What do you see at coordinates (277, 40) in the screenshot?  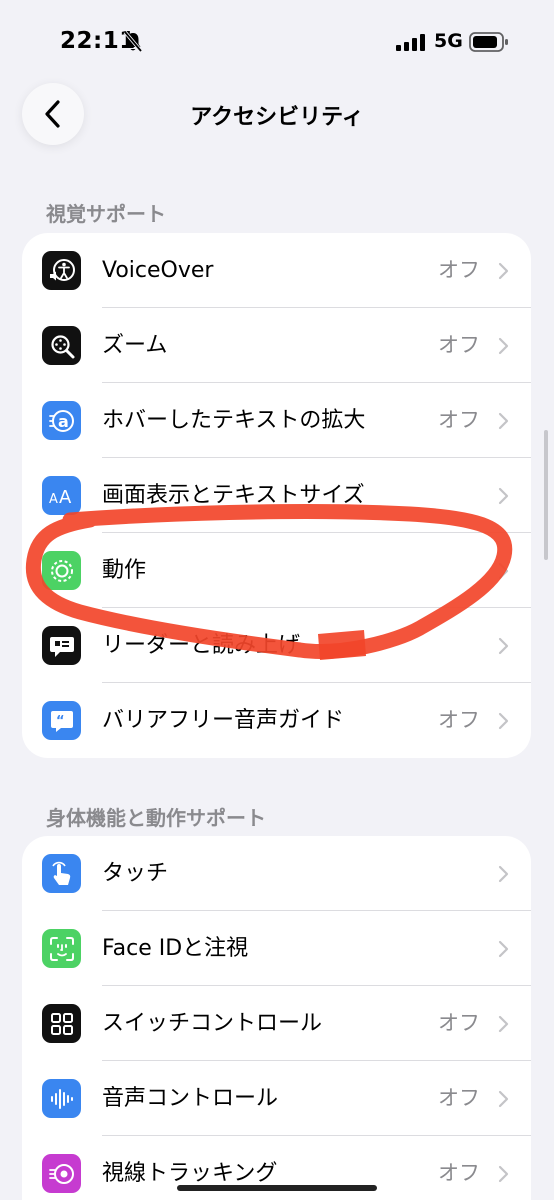 I see `status-bar: 22:11 5G` at bounding box center [277, 40].